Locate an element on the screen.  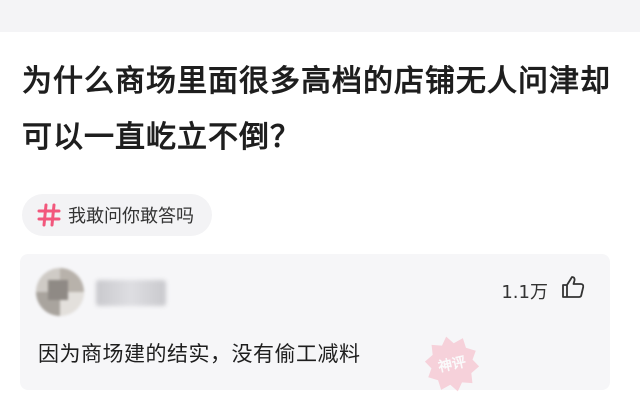
divine-comment-badge: 神评 is located at coordinates (452, 364).